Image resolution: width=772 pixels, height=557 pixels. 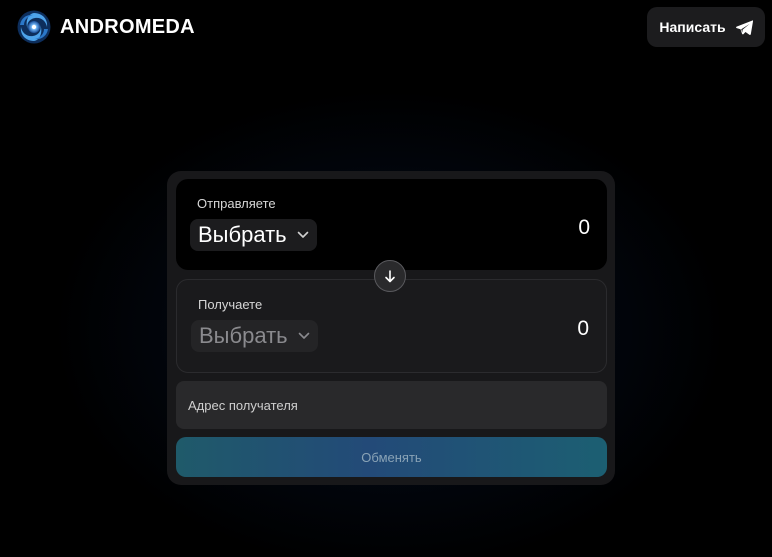 I want to click on exchange-button: Обменять, so click(x=391, y=457).